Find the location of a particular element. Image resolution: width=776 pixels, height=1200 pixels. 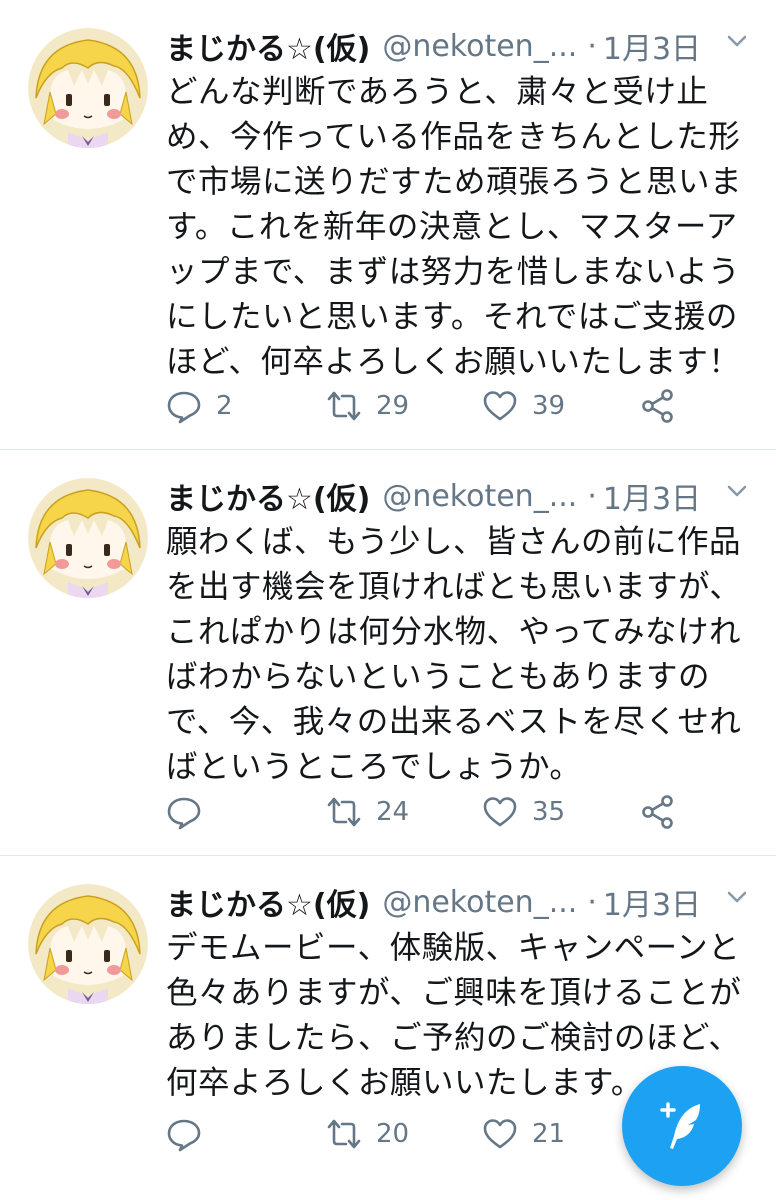

tweet-text-line: にしたいと思います。それではご支援の is located at coordinates (452, 317).